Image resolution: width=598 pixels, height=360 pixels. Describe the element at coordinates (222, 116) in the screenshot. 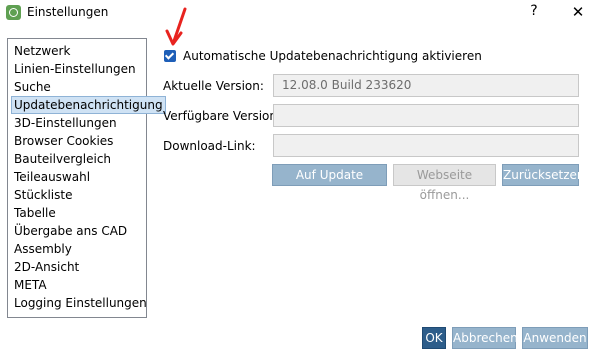

I see `available-version-label: Verfügbare Version:` at that location.